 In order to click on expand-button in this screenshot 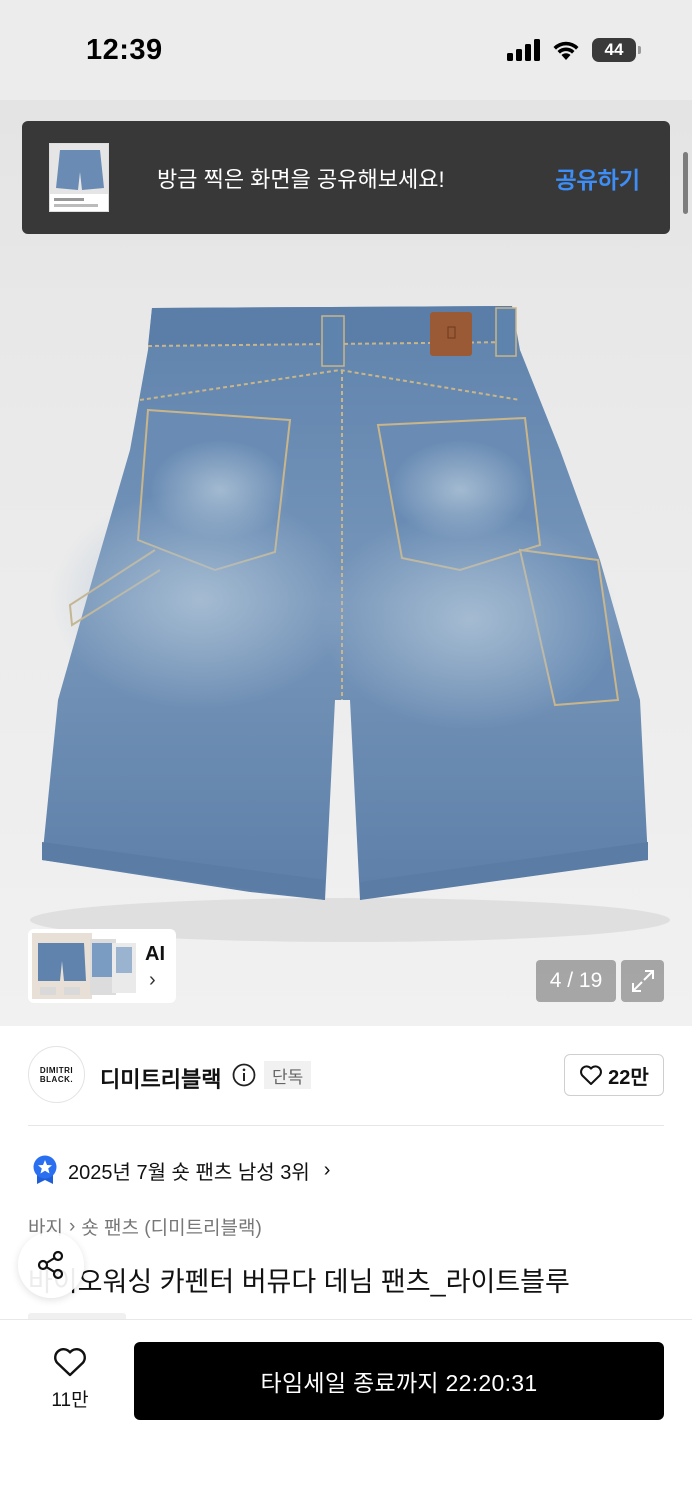, I will do `click(642, 981)`.